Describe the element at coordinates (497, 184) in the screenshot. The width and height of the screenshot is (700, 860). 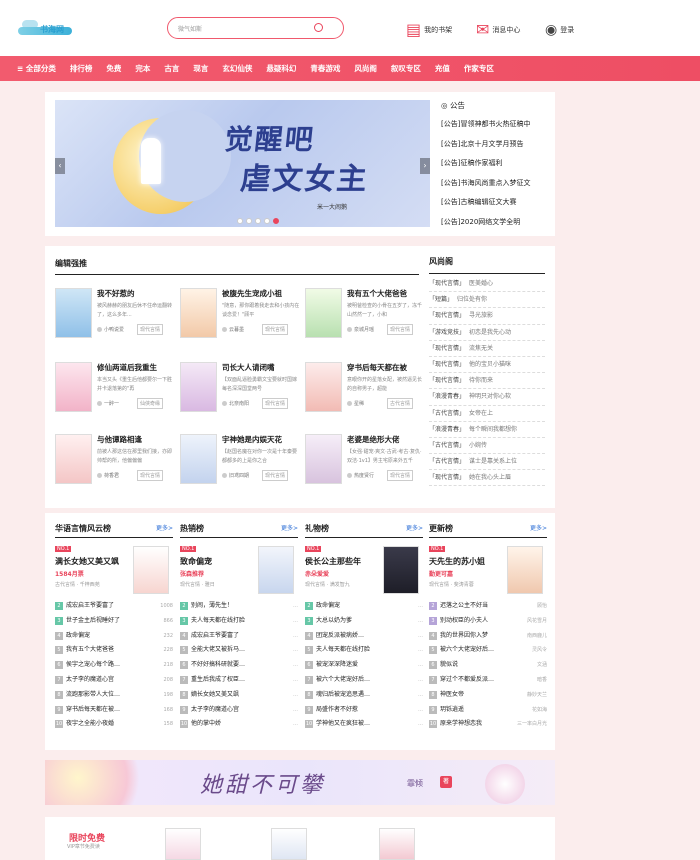
I see `notice-item: [公告]书海风尚重点入梦征文` at that location.